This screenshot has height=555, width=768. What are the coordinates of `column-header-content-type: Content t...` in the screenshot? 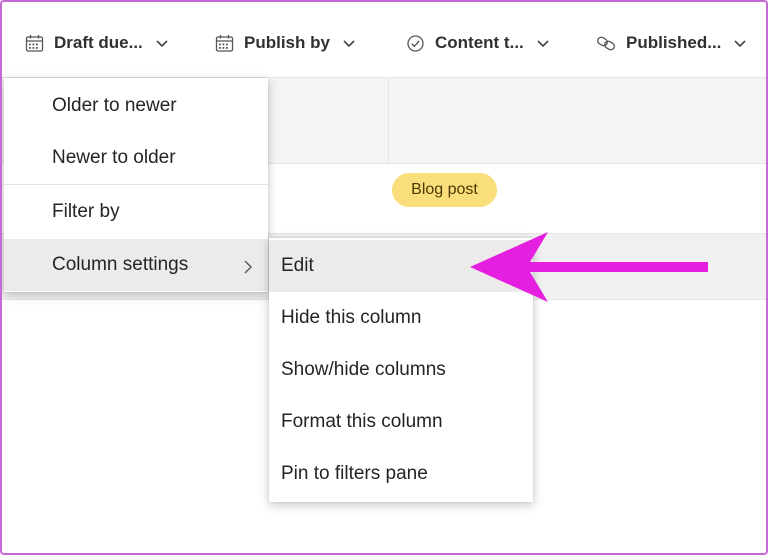 It's located at (477, 43).